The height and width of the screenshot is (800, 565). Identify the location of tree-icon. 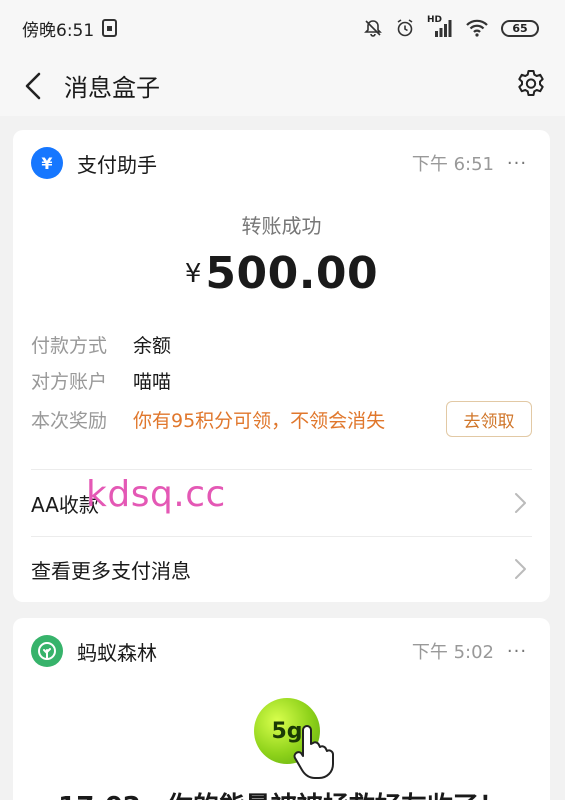
(47, 651).